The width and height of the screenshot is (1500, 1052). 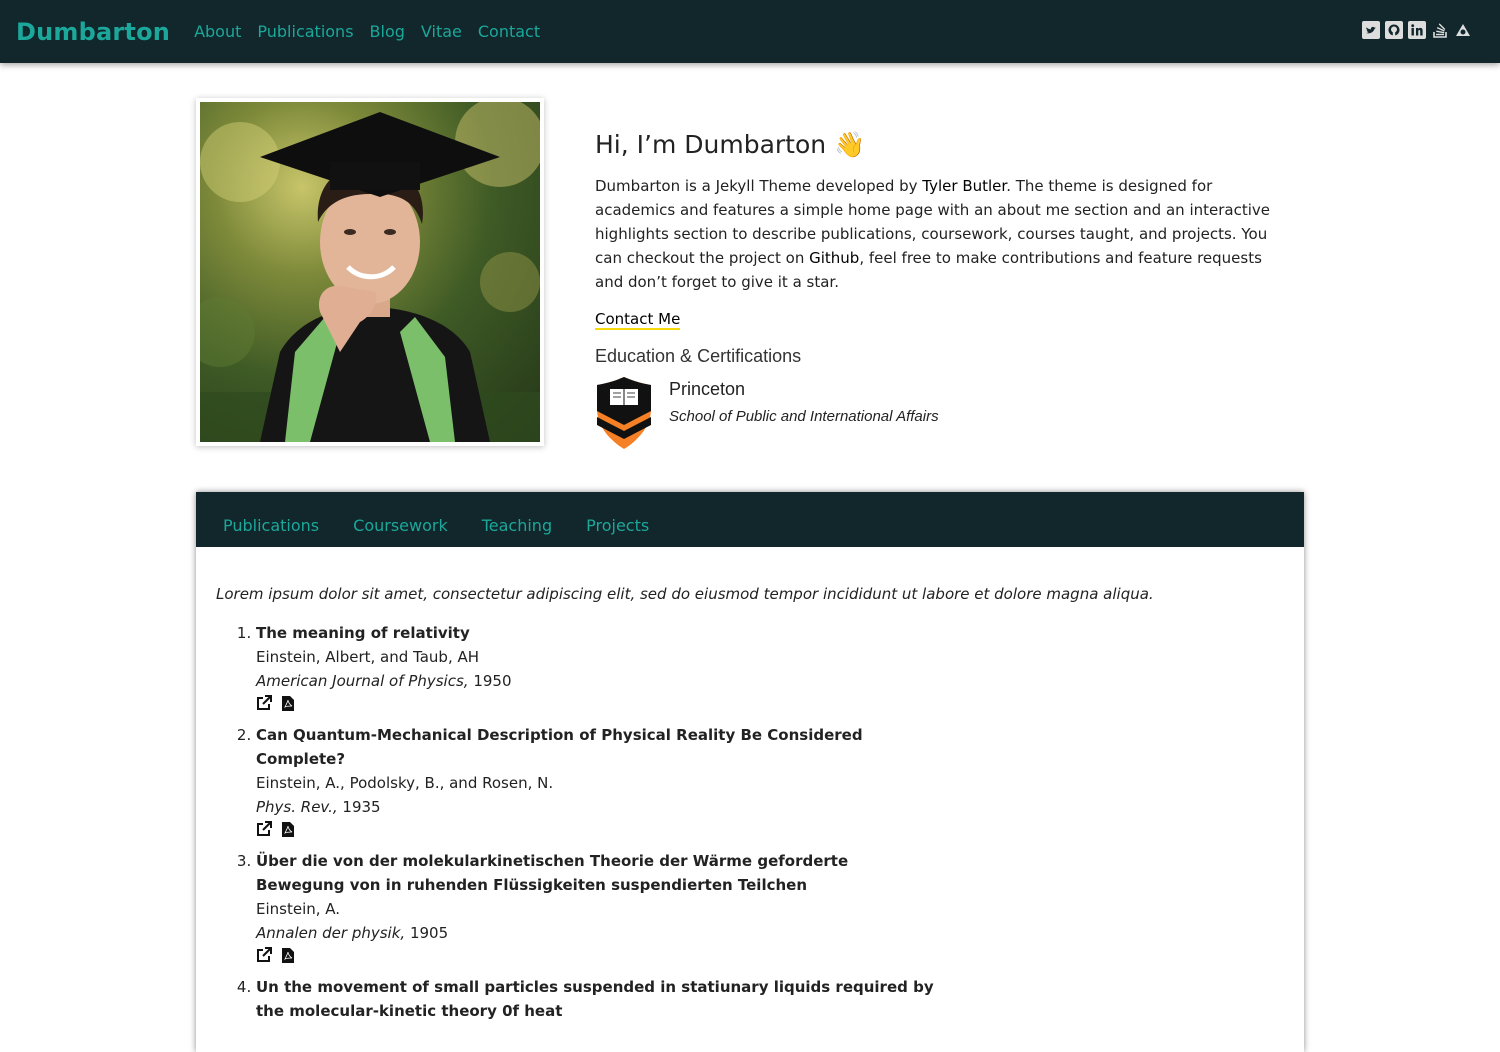 What do you see at coordinates (367, 31) in the screenshot?
I see `main-nav: About Publications Blog Vitae Contact` at bounding box center [367, 31].